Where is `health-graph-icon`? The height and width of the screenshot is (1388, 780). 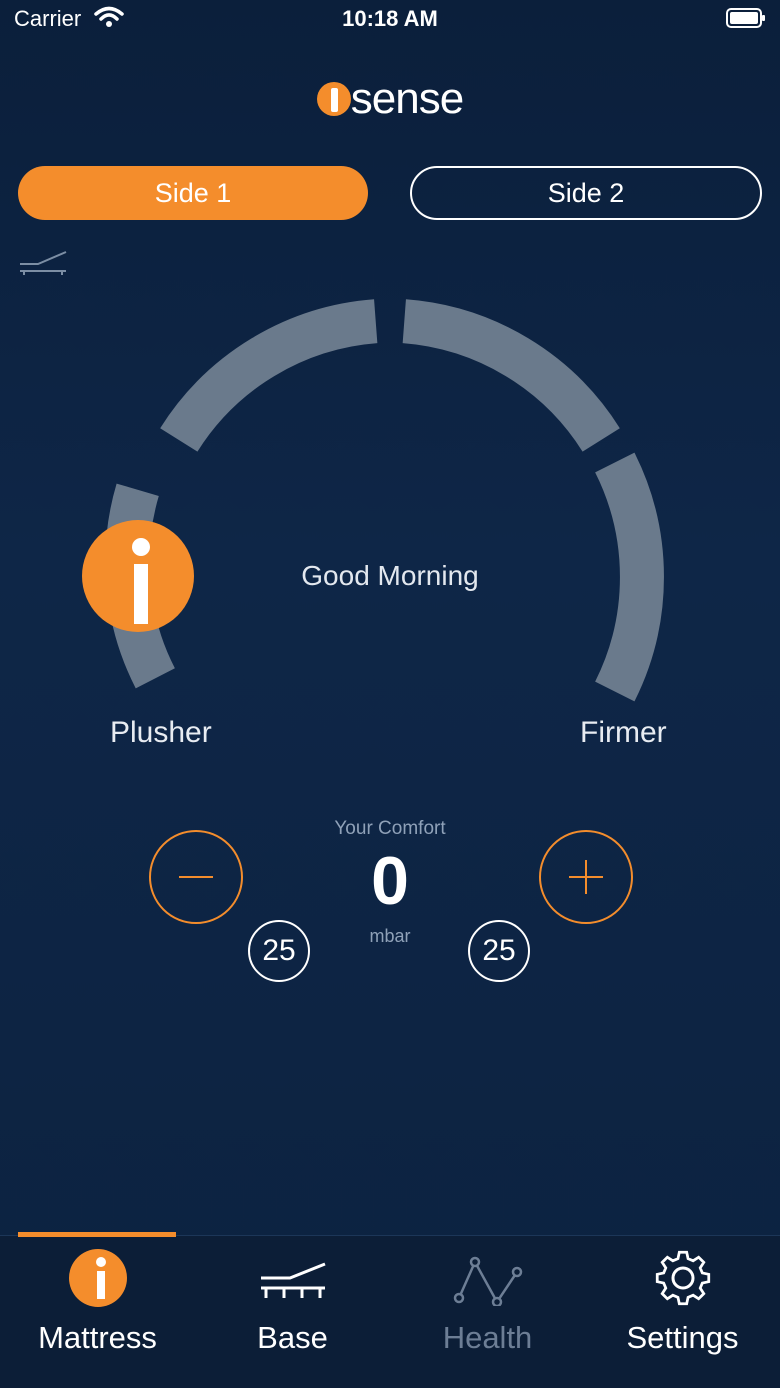
health-graph-icon is located at coordinates (487, 1281).